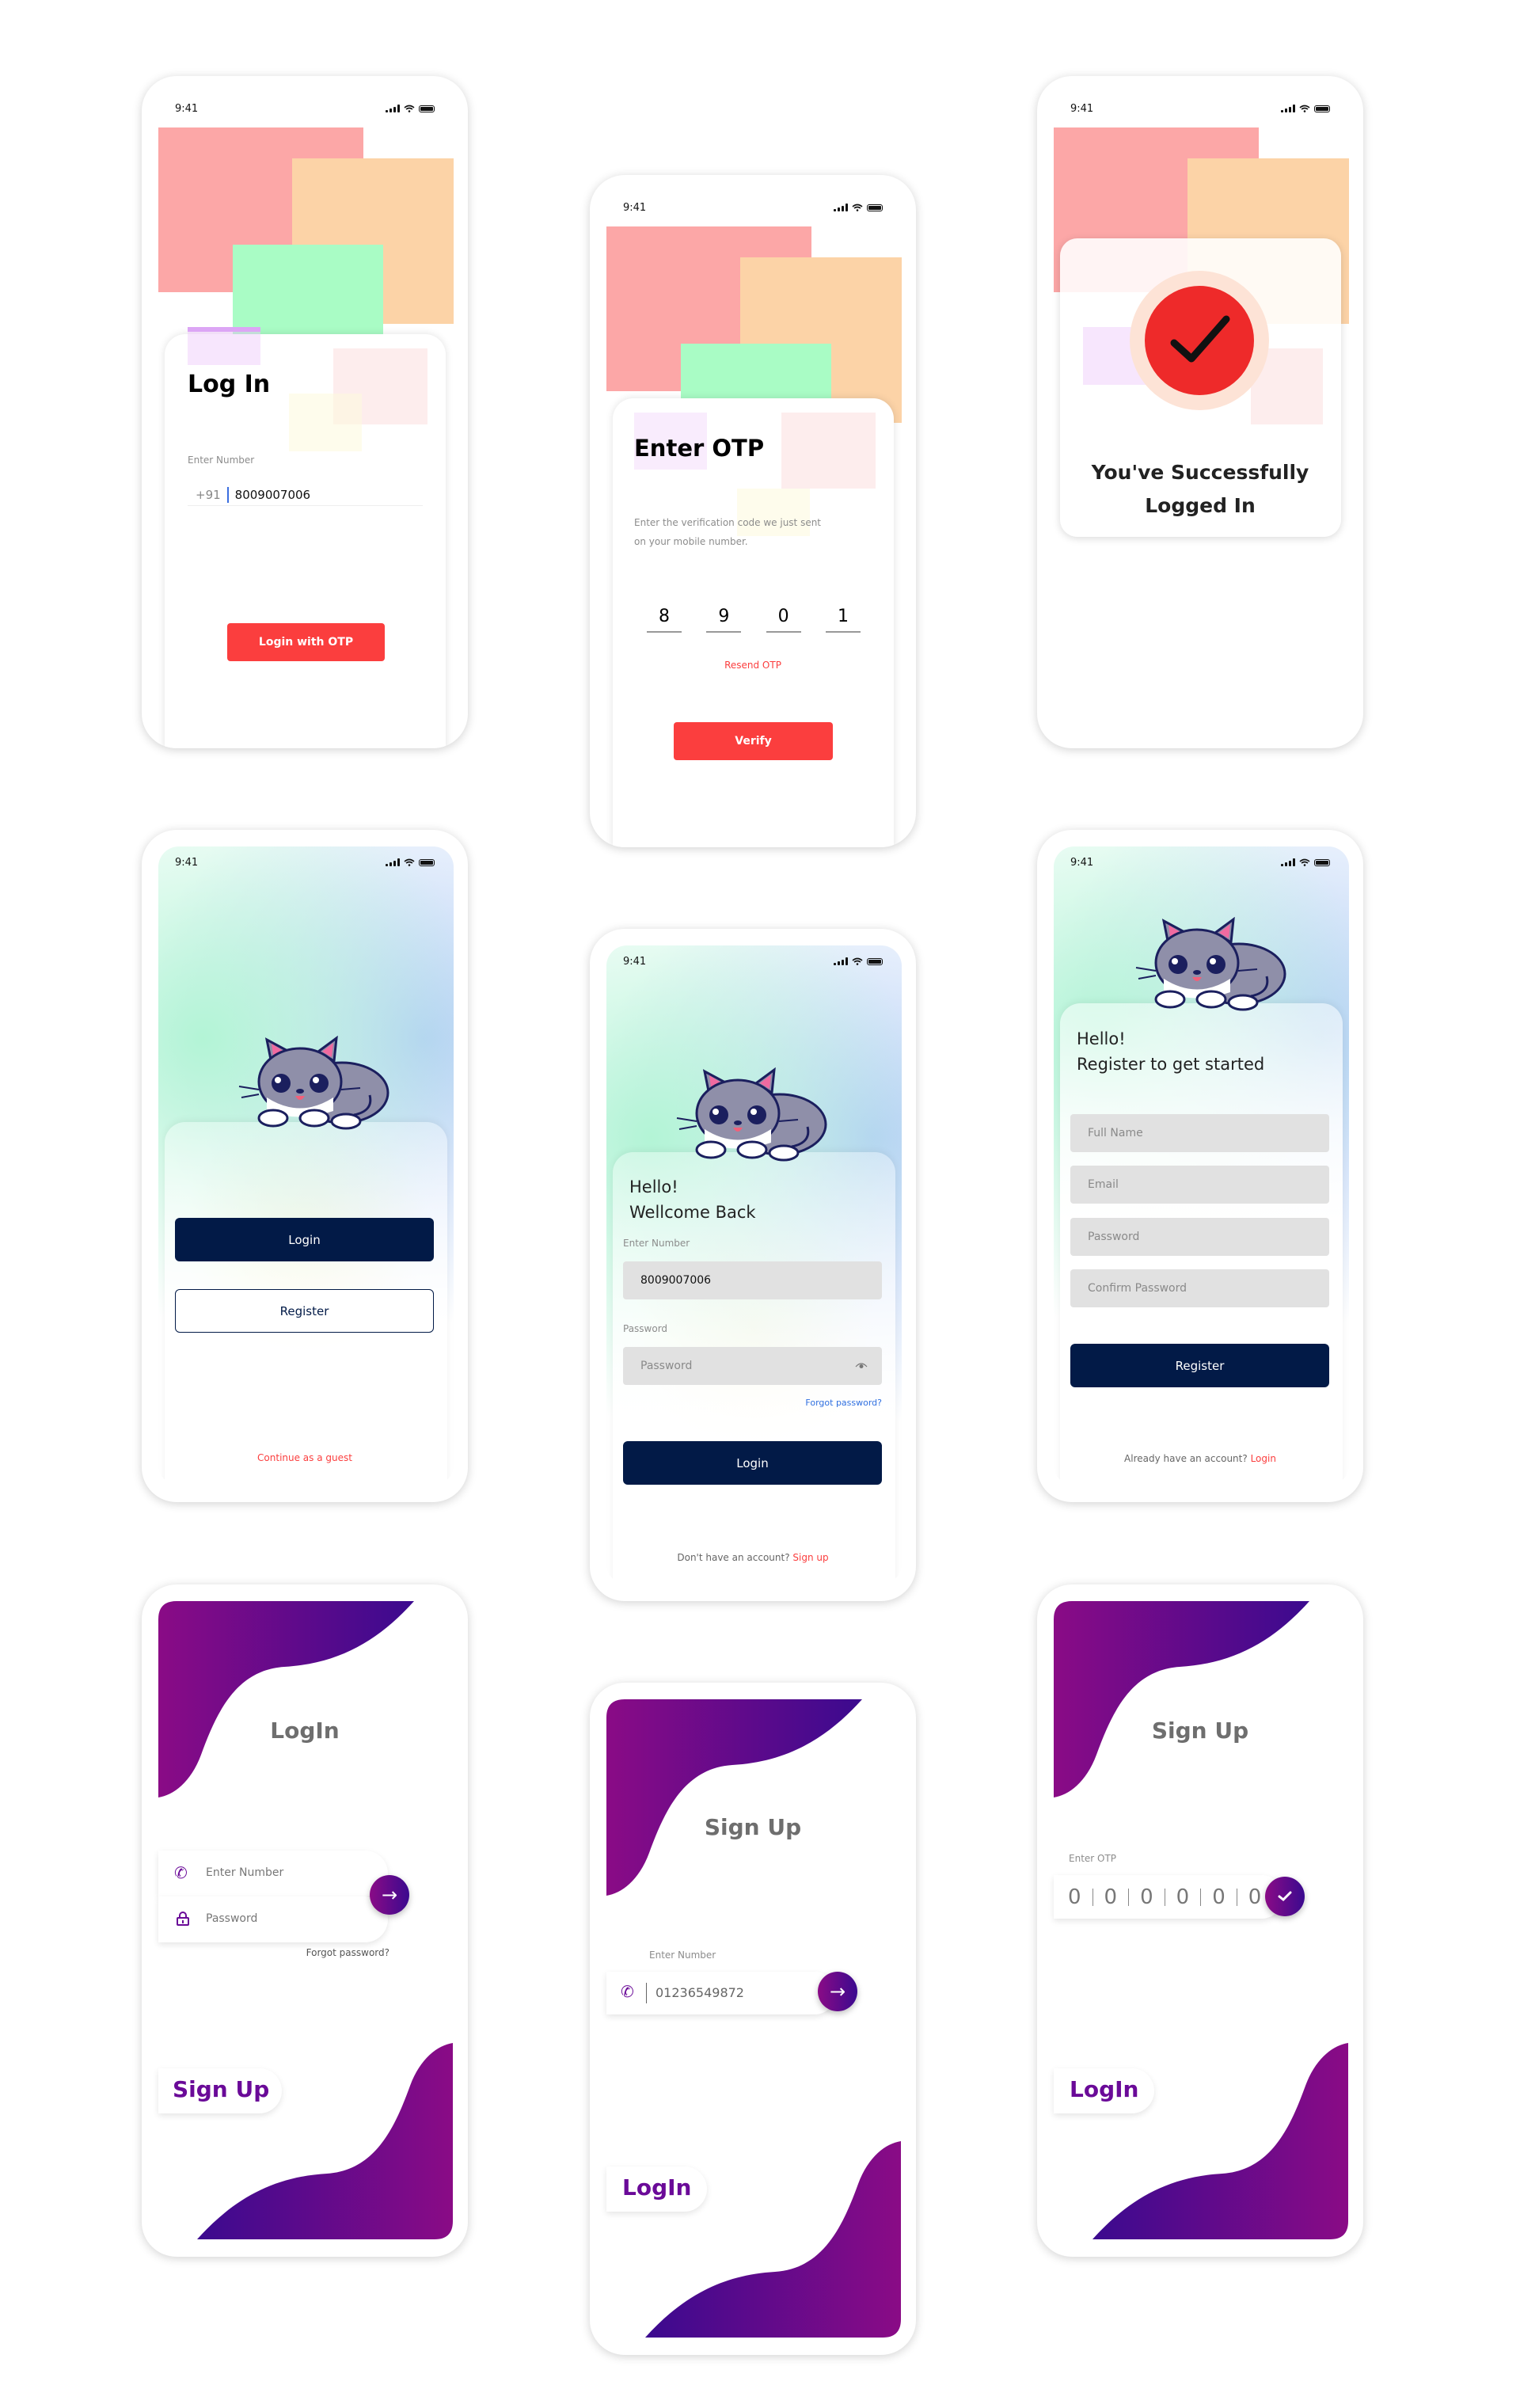 This screenshot has width=1520, height=2408. I want to click on number-input: ✆ Enter Number, so click(273, 1873).